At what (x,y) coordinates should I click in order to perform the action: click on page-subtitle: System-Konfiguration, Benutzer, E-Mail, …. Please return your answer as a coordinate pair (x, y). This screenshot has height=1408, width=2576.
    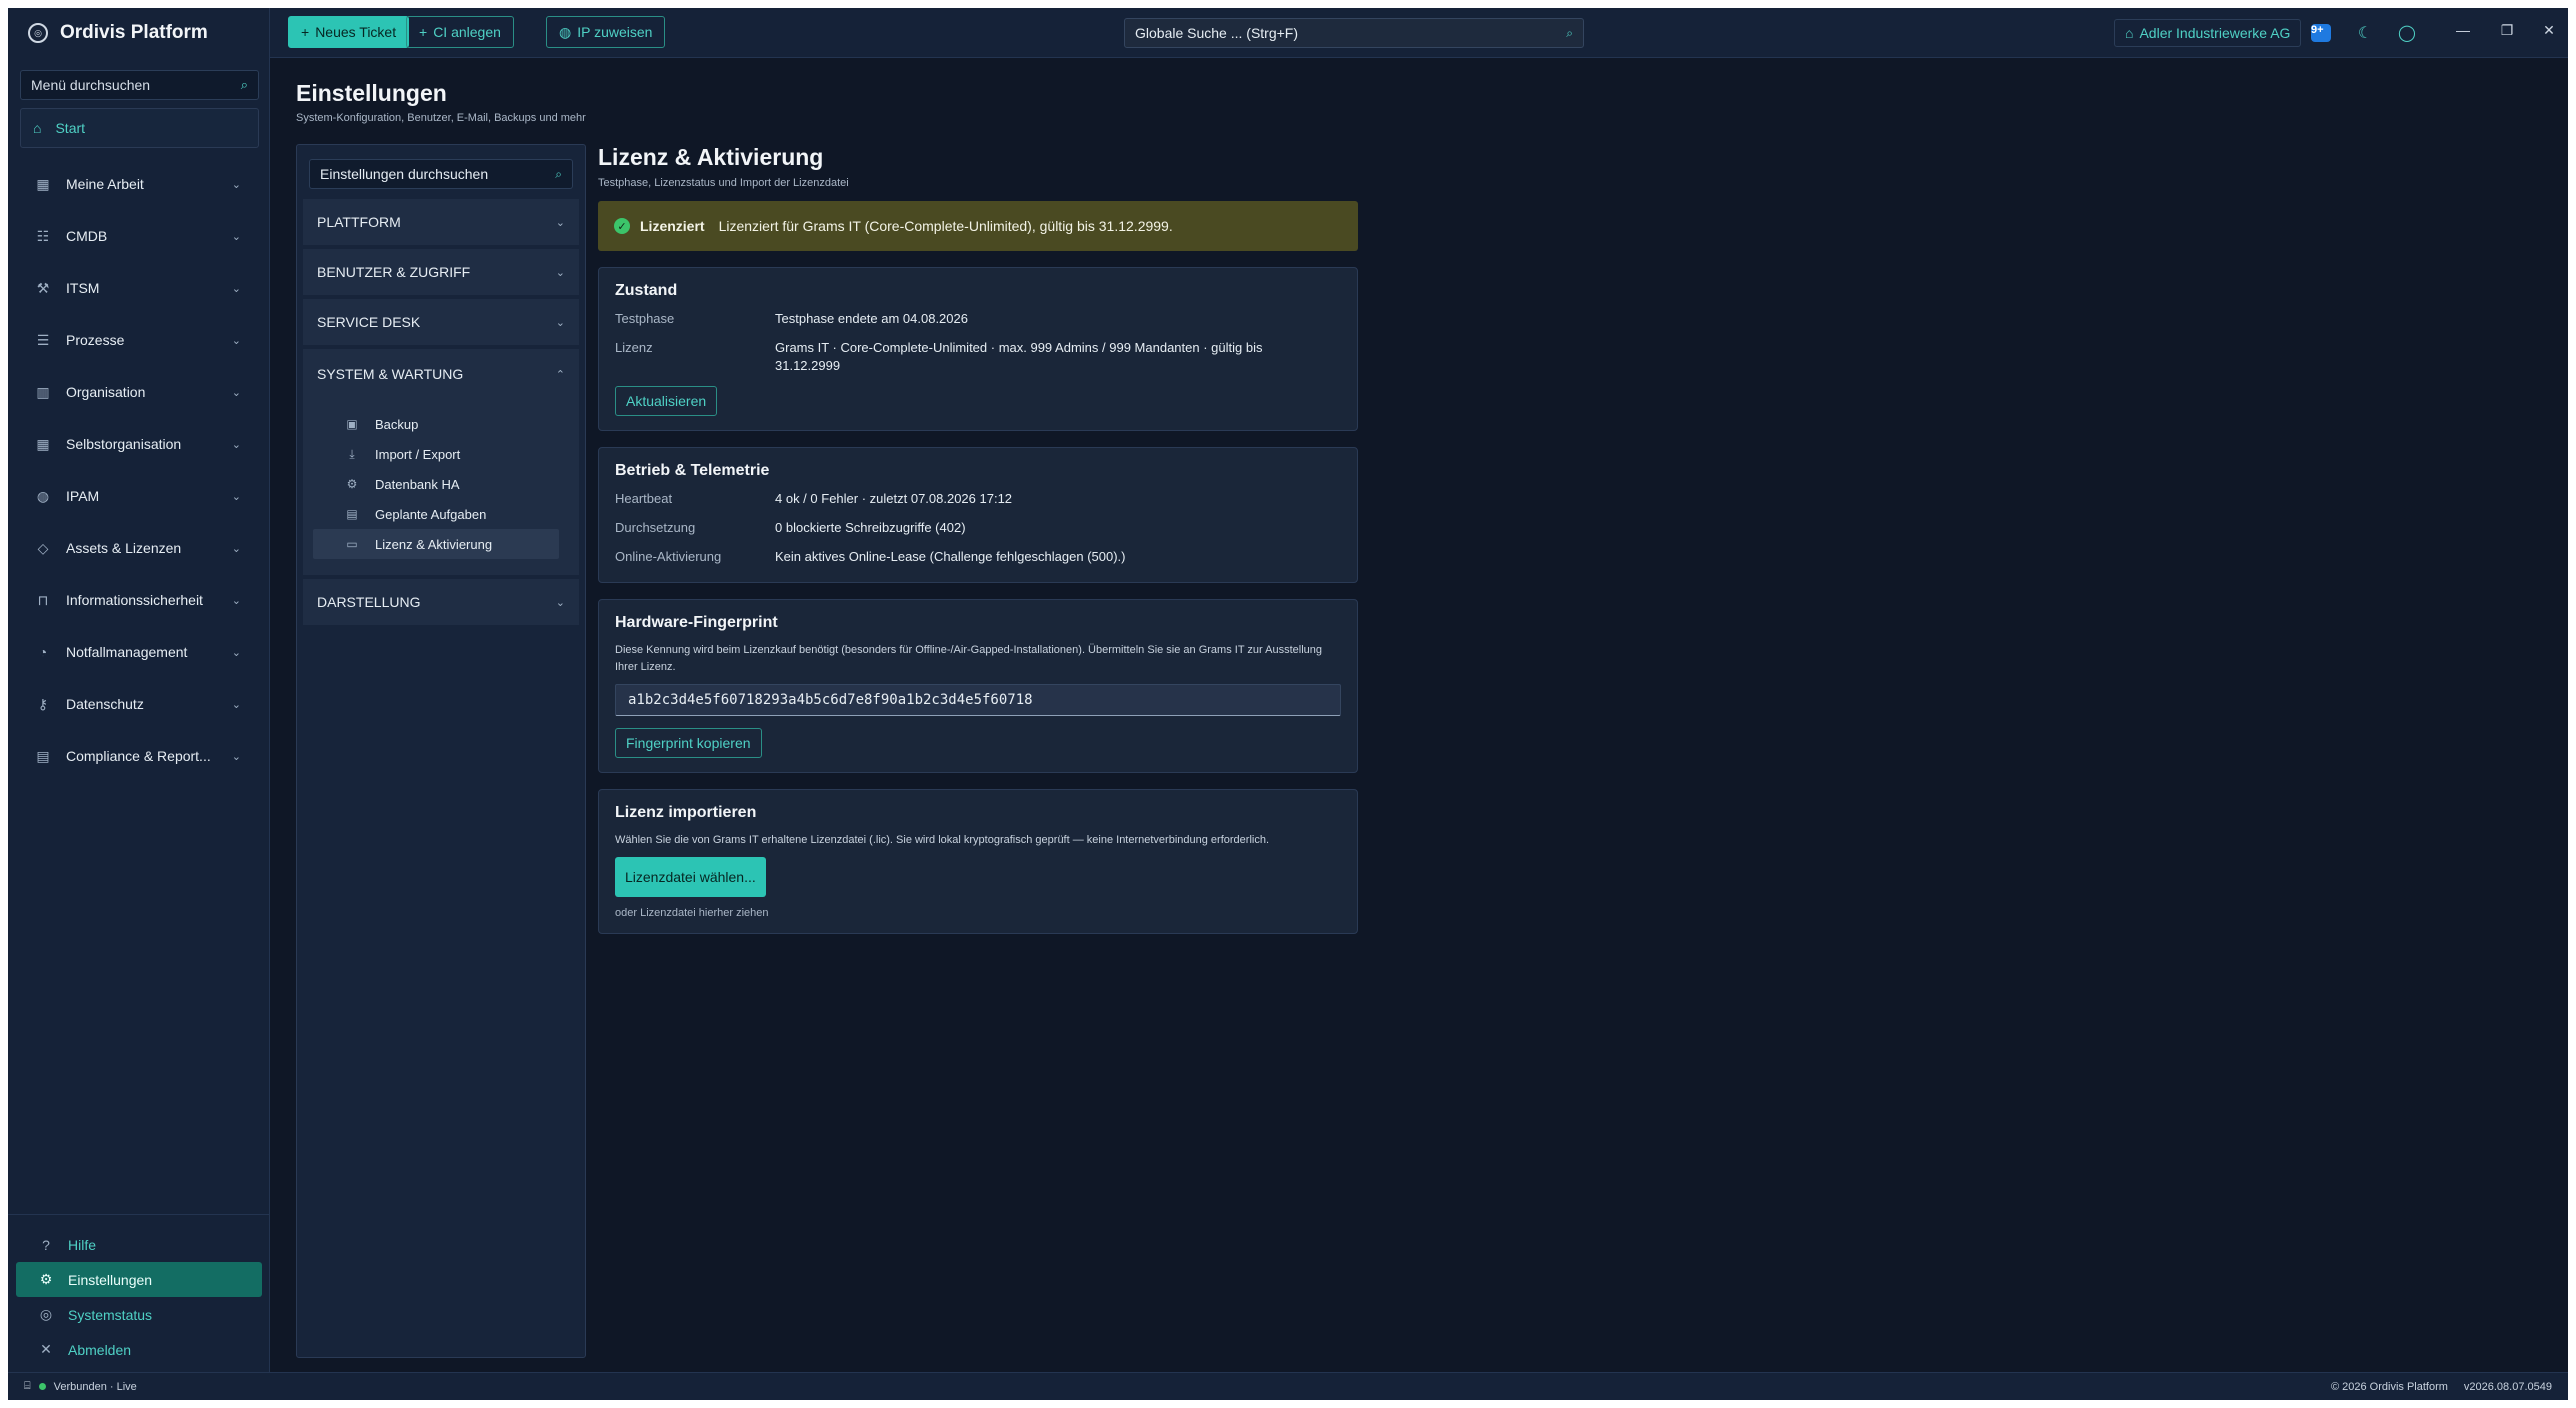
    Looking at the image, I should click on (441, 118).